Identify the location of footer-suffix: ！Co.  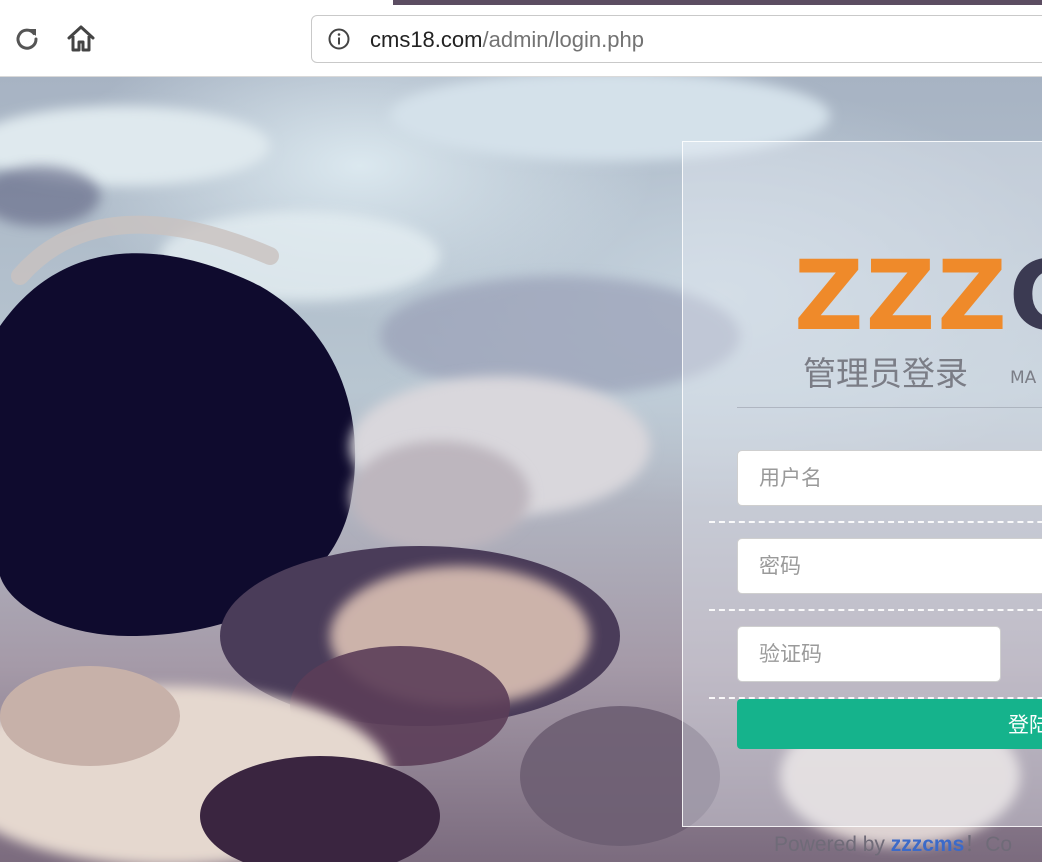
(988, 844).